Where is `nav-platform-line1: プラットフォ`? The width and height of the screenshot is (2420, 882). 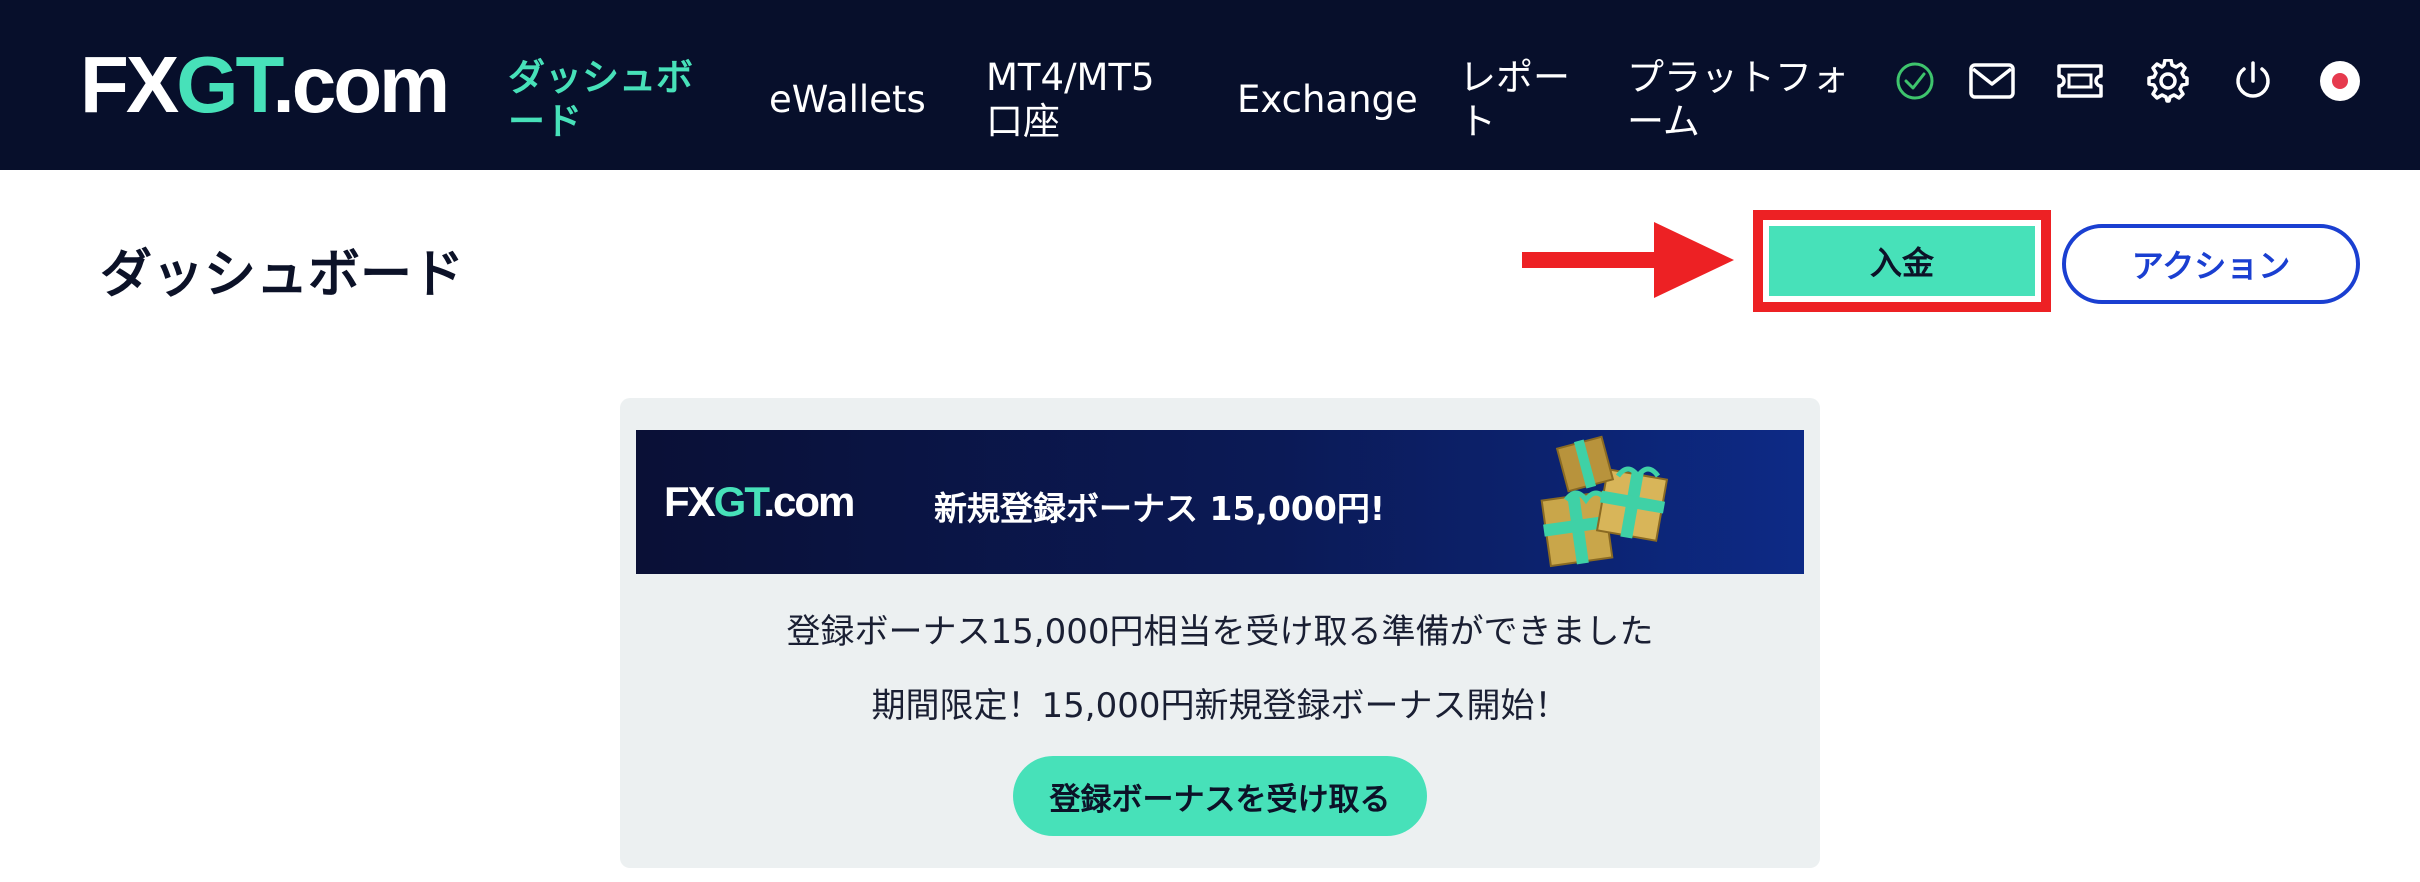
nav-platform-line1: プラットフォ is located at coordinates (1738, 77).